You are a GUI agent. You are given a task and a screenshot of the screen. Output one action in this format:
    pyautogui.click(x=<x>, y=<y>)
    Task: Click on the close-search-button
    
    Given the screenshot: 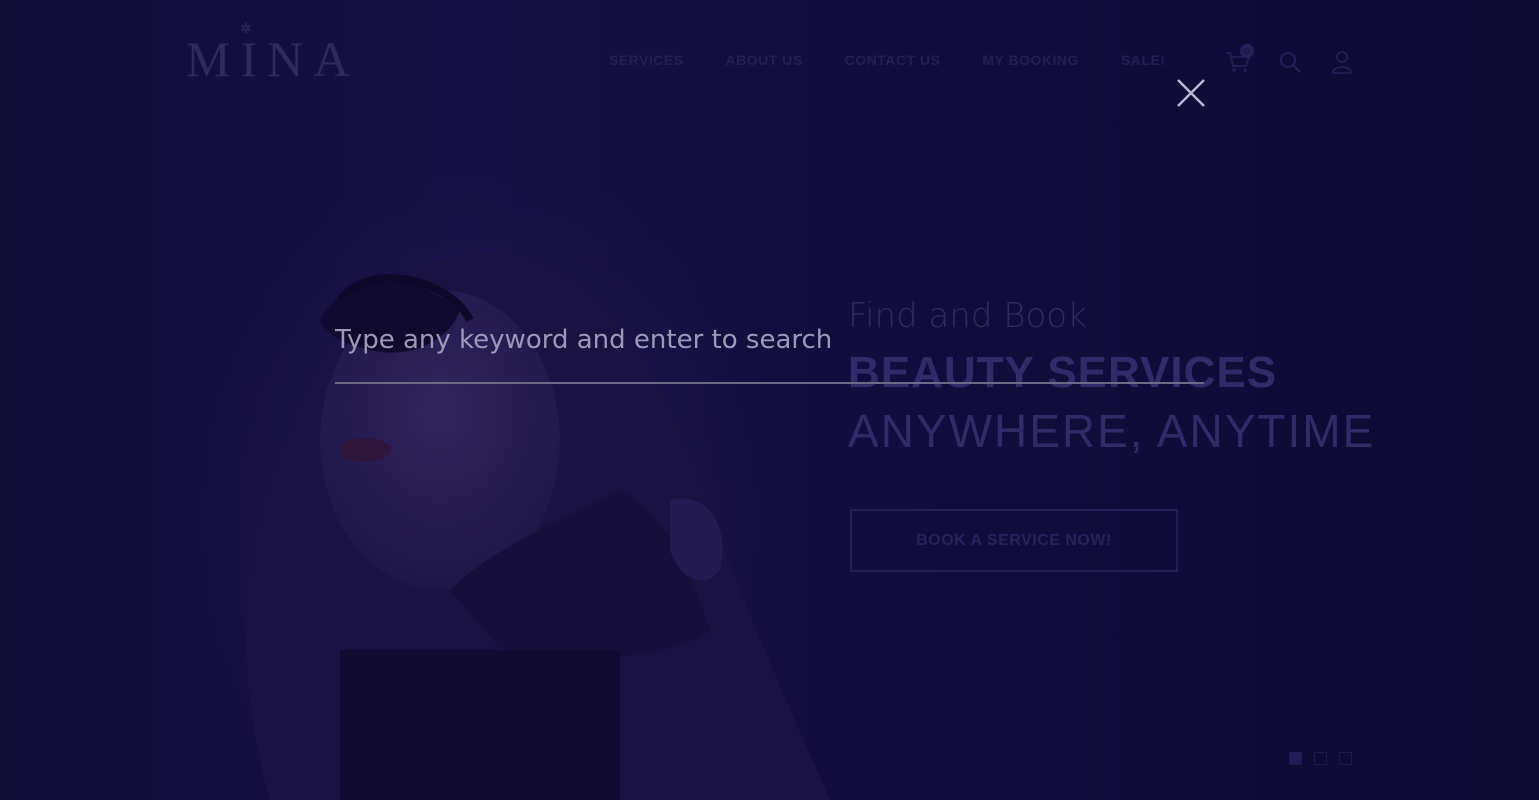 What is the action you would take?
    pyautogui.click(x=1191, y=93)
    